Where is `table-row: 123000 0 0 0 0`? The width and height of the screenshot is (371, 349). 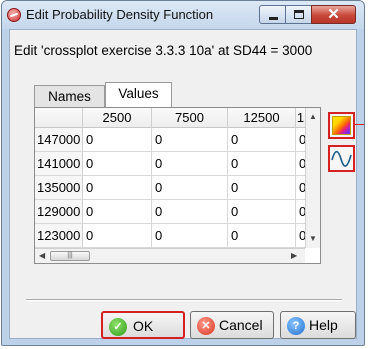 table-row: 123000 0 0 0 0 is located at coordinates (170, 236).